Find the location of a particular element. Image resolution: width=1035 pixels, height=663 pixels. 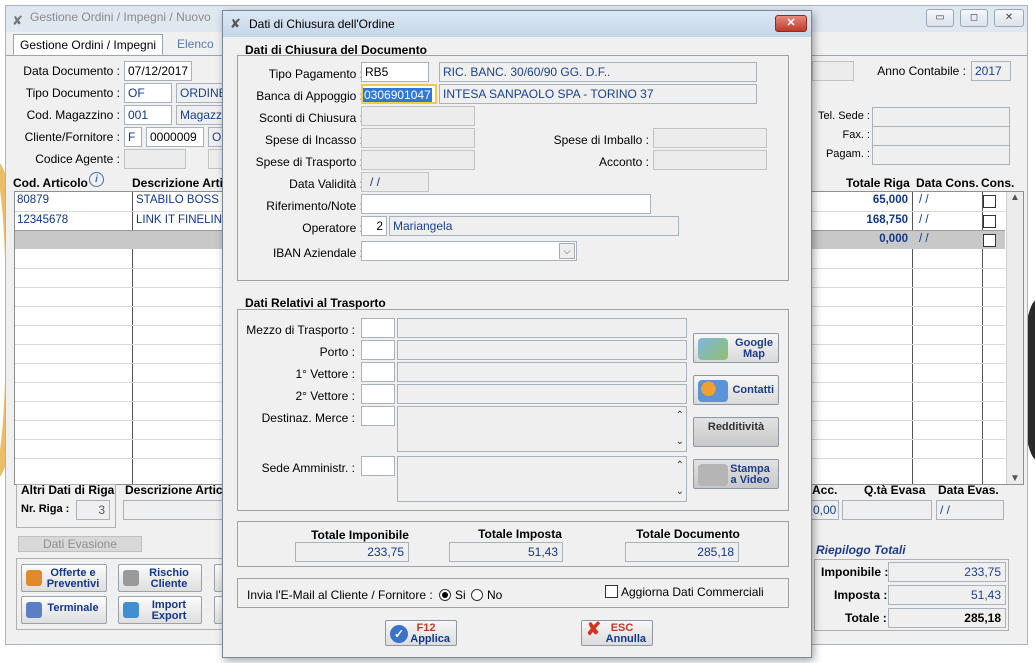

grid-scrollbar: ▲ ▼ is located at coordinates (1014, 338).